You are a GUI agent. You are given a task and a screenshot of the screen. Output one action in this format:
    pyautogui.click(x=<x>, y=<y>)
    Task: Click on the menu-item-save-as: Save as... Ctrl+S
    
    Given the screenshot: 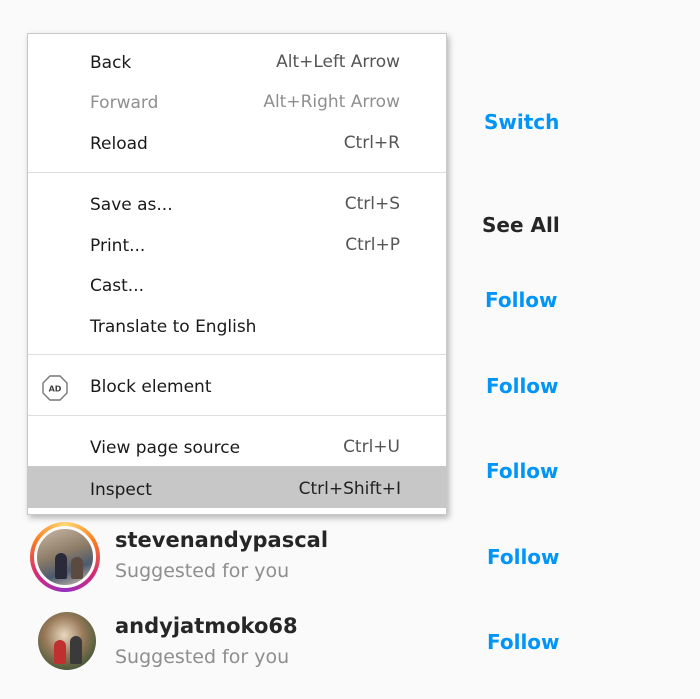 What is the action you would take?
    pyautogui.click(x=237, y=206)
    